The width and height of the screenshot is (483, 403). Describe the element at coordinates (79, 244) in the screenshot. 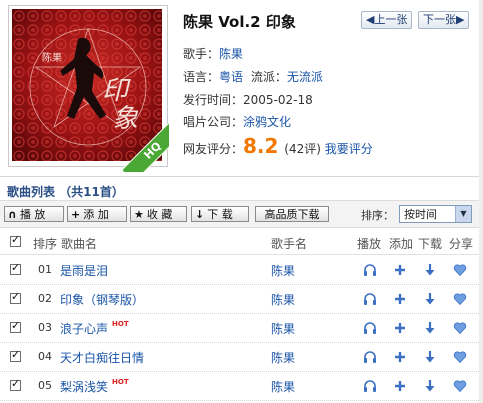

I see `header-song: 歌曲名` at that location.